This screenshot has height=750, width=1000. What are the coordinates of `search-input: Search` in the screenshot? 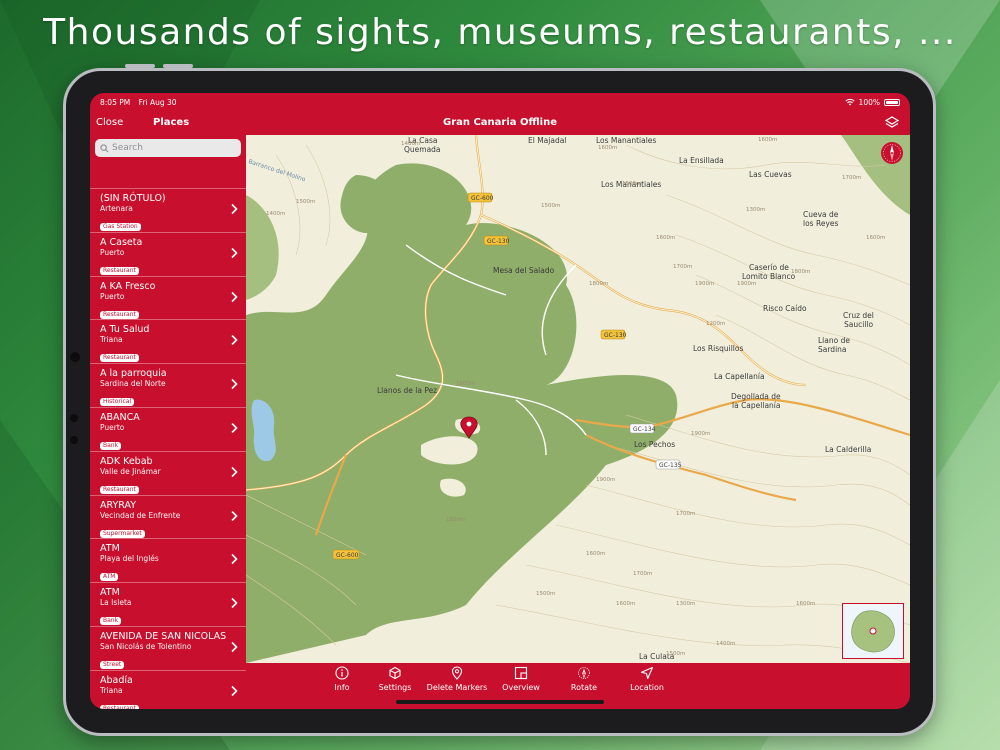 It's located at (168, 148).